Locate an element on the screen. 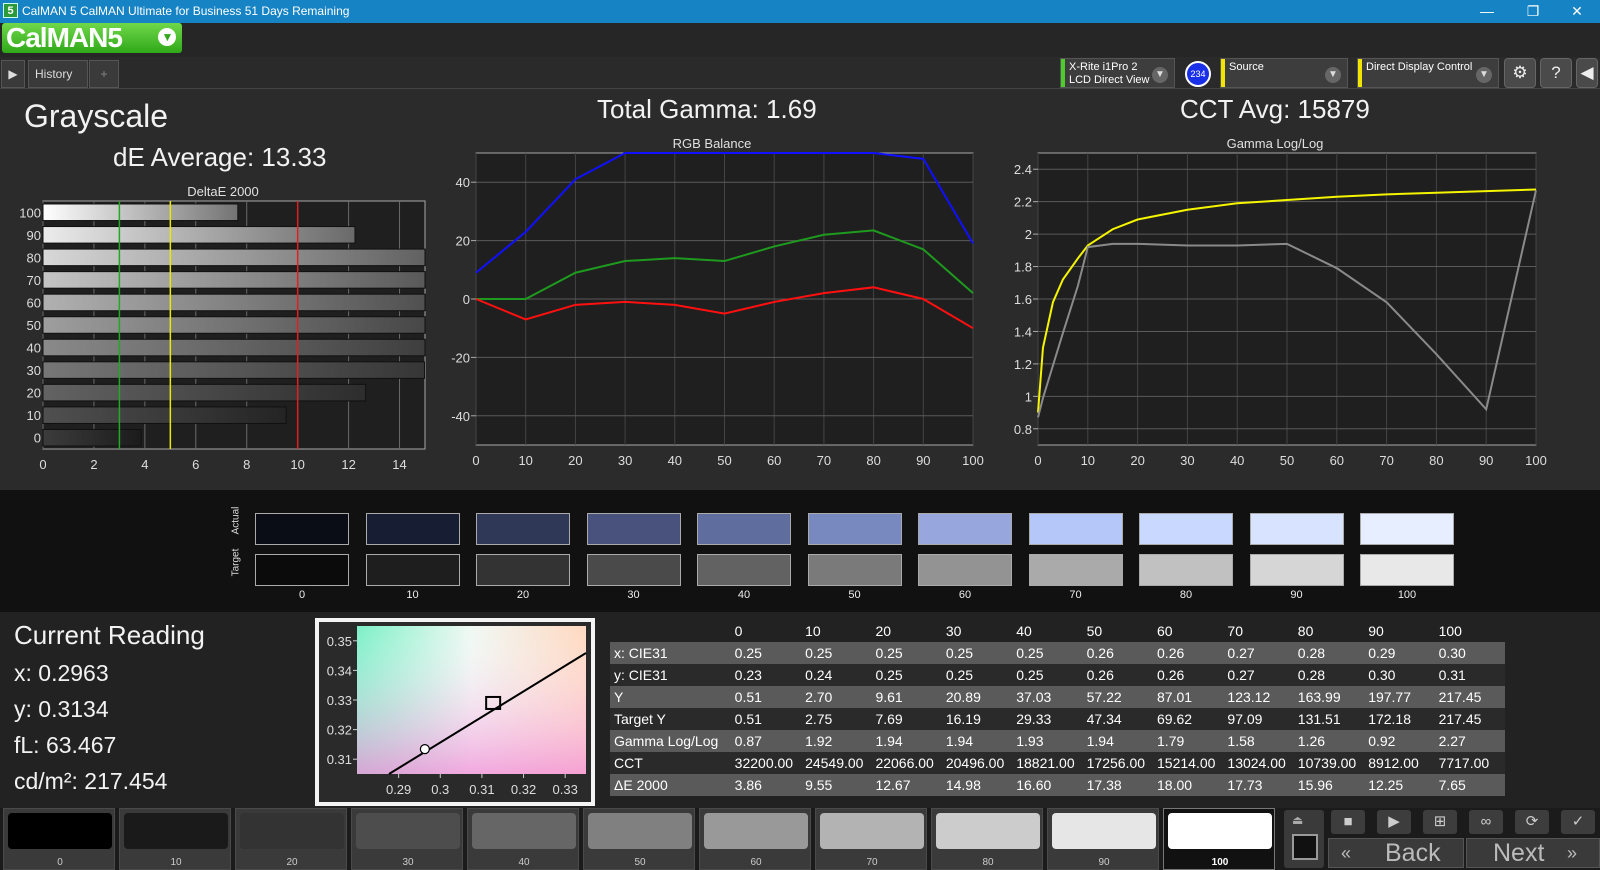 The image size is (1600, 870). step-button: 30 is located at coordinates (407, 839).